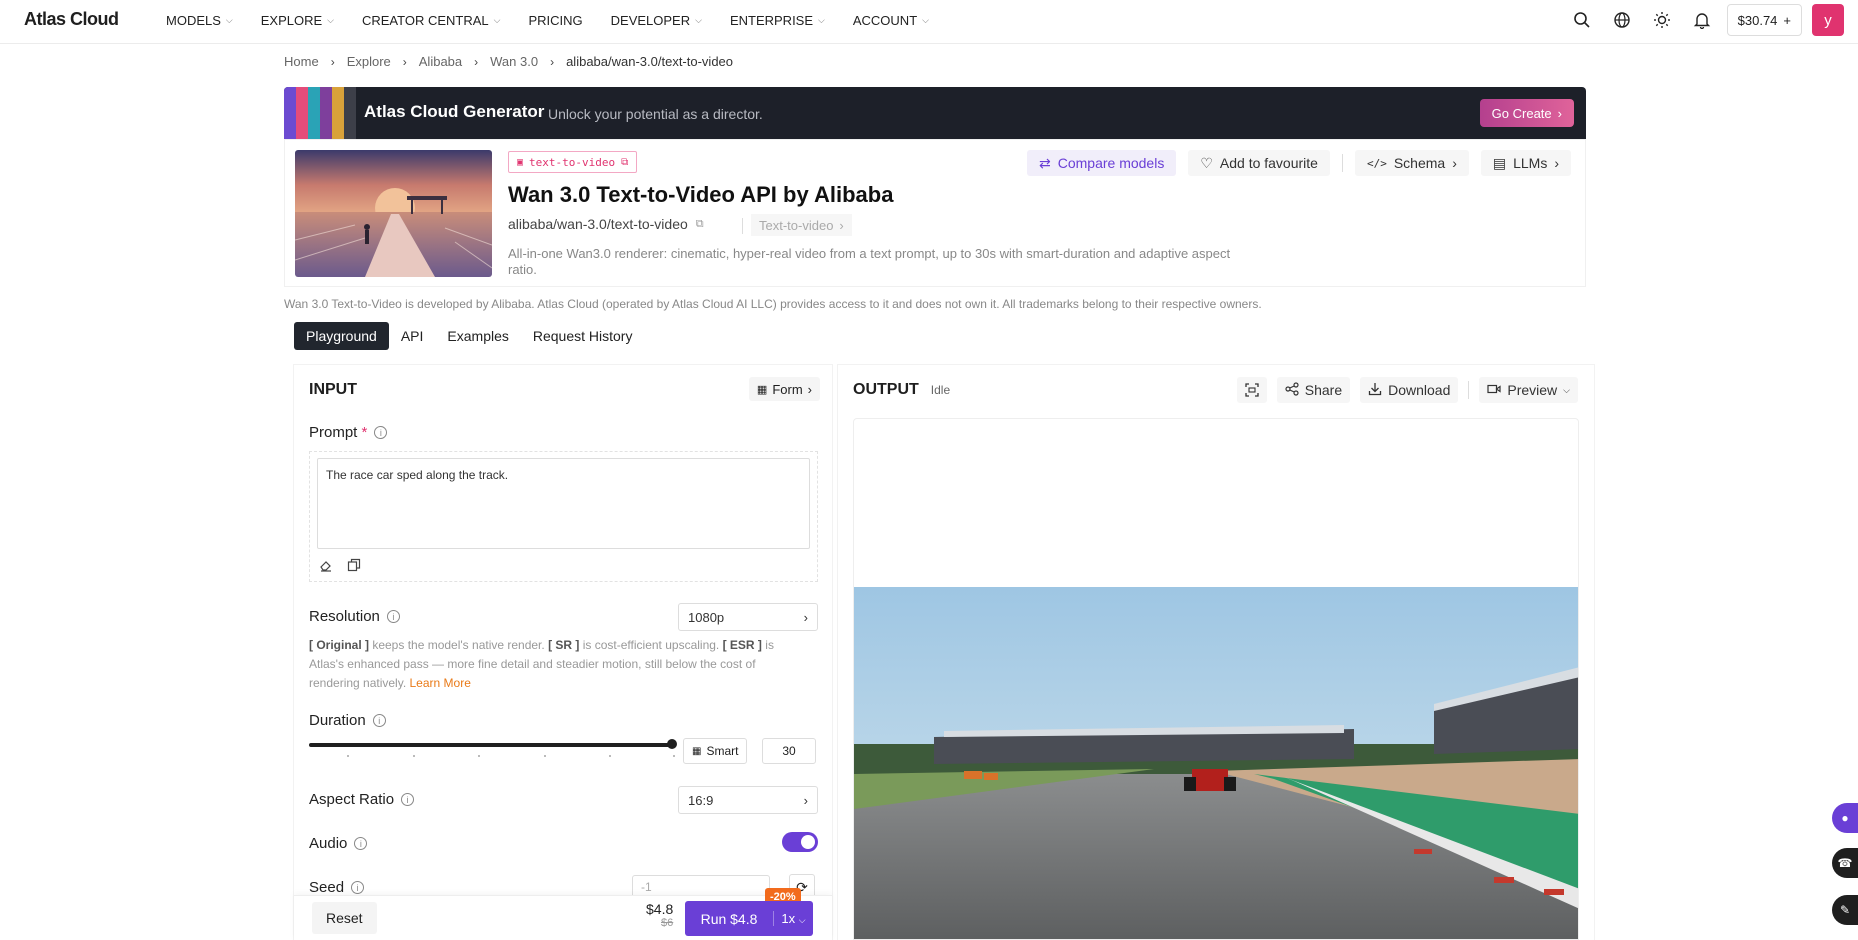  Describe the element at coordinates (706, 617) in the screenshot. I see `resolution-value: 1080p` at that location.